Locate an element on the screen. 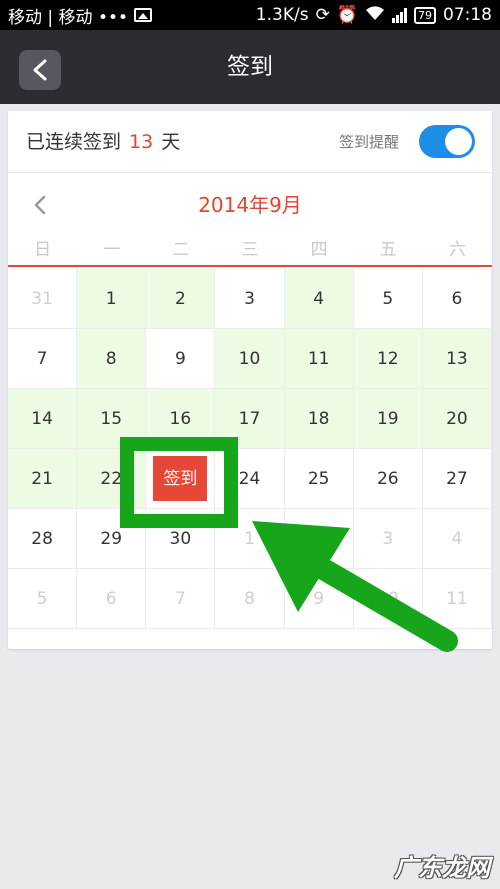 The width and height of the screenshot is (500, 889). month-header: 2014年9月 is located at coordinates (250, 205).